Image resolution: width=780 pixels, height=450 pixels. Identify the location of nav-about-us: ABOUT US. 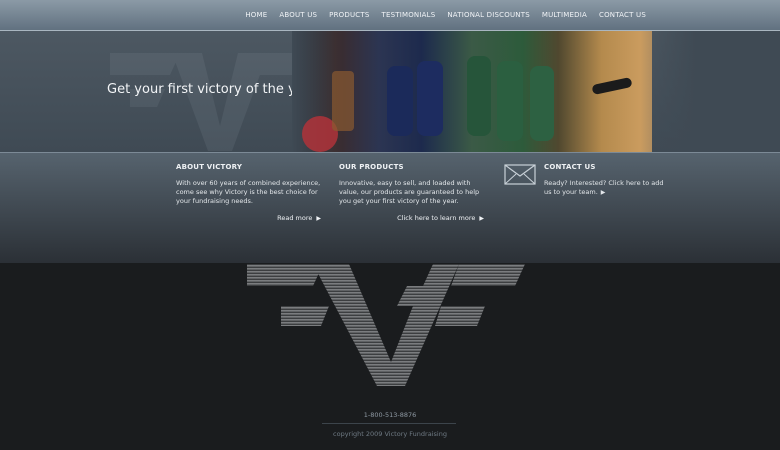
(298, 15).